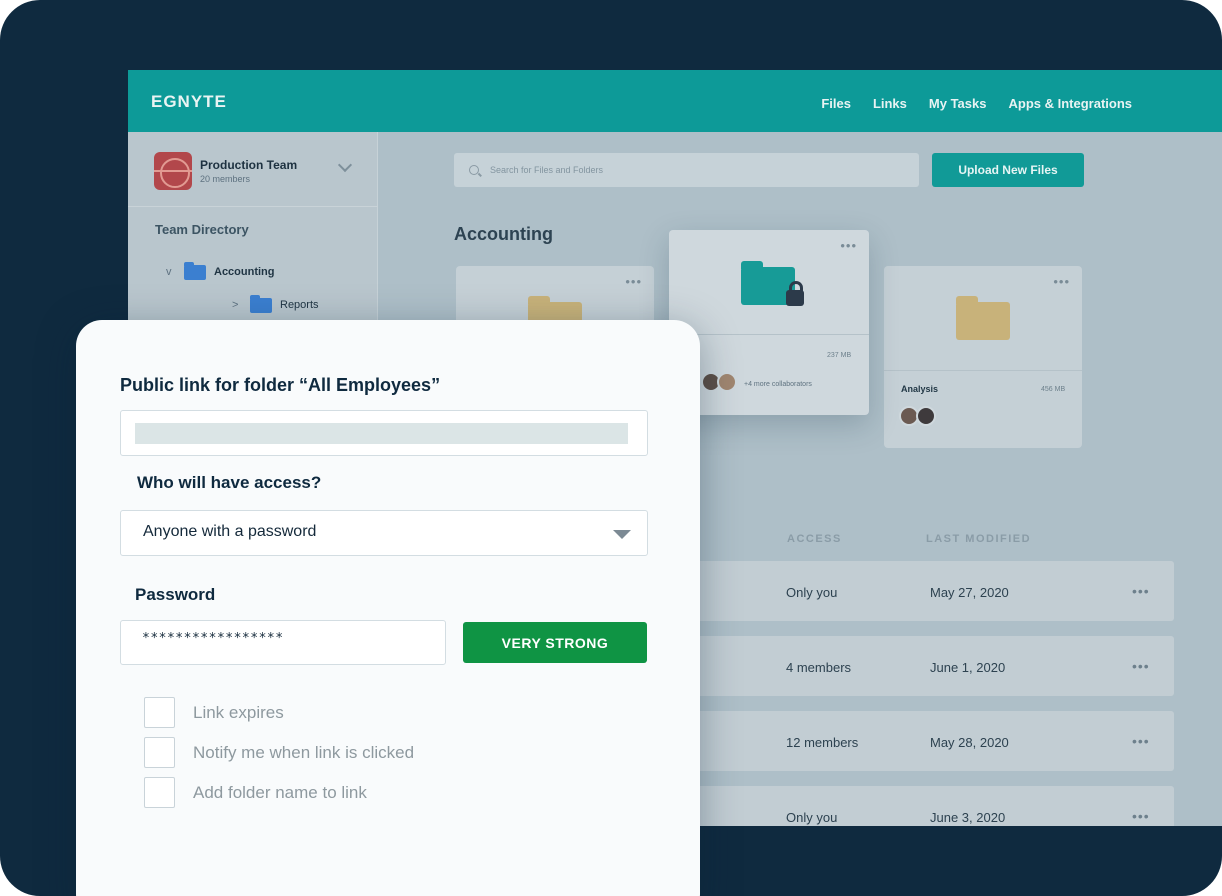 This screenshot has width=1222, height=896. I want to click on tree-item-reports: > Reports, so click(275, 304).